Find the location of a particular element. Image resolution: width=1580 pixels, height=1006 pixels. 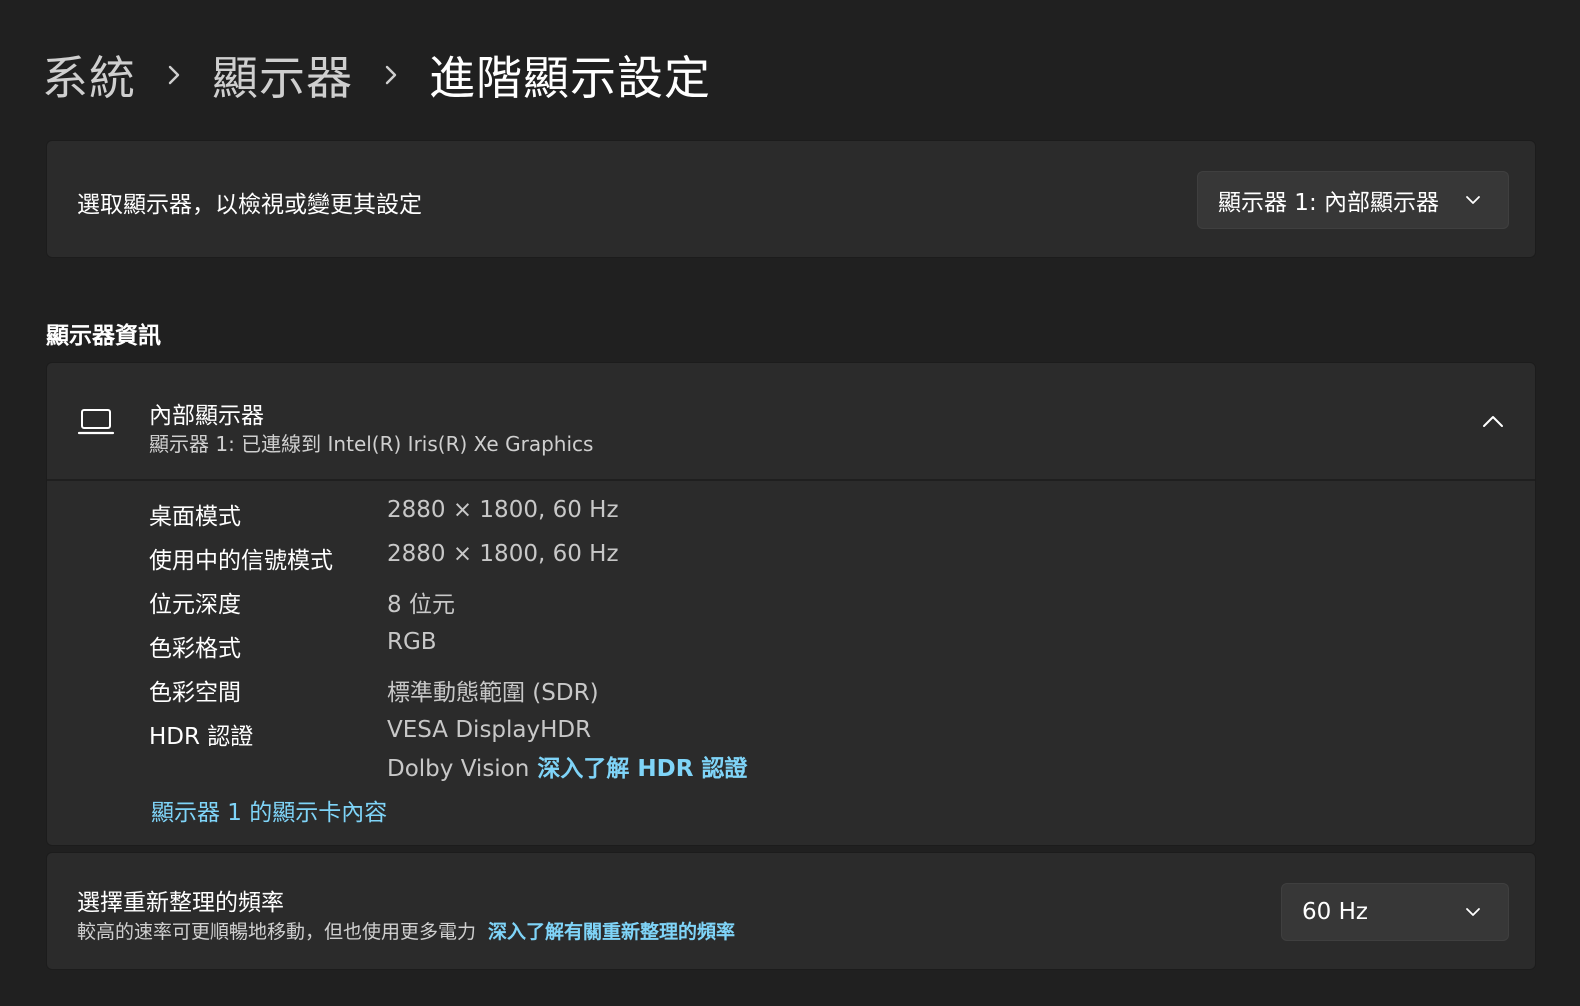

info-key: 色彩格式 is located at coordinates (195, 649).